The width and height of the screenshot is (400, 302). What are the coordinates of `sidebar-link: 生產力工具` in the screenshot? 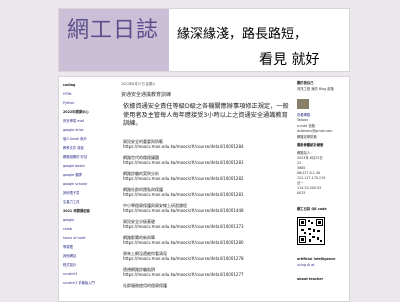 It's located at (71, 202).